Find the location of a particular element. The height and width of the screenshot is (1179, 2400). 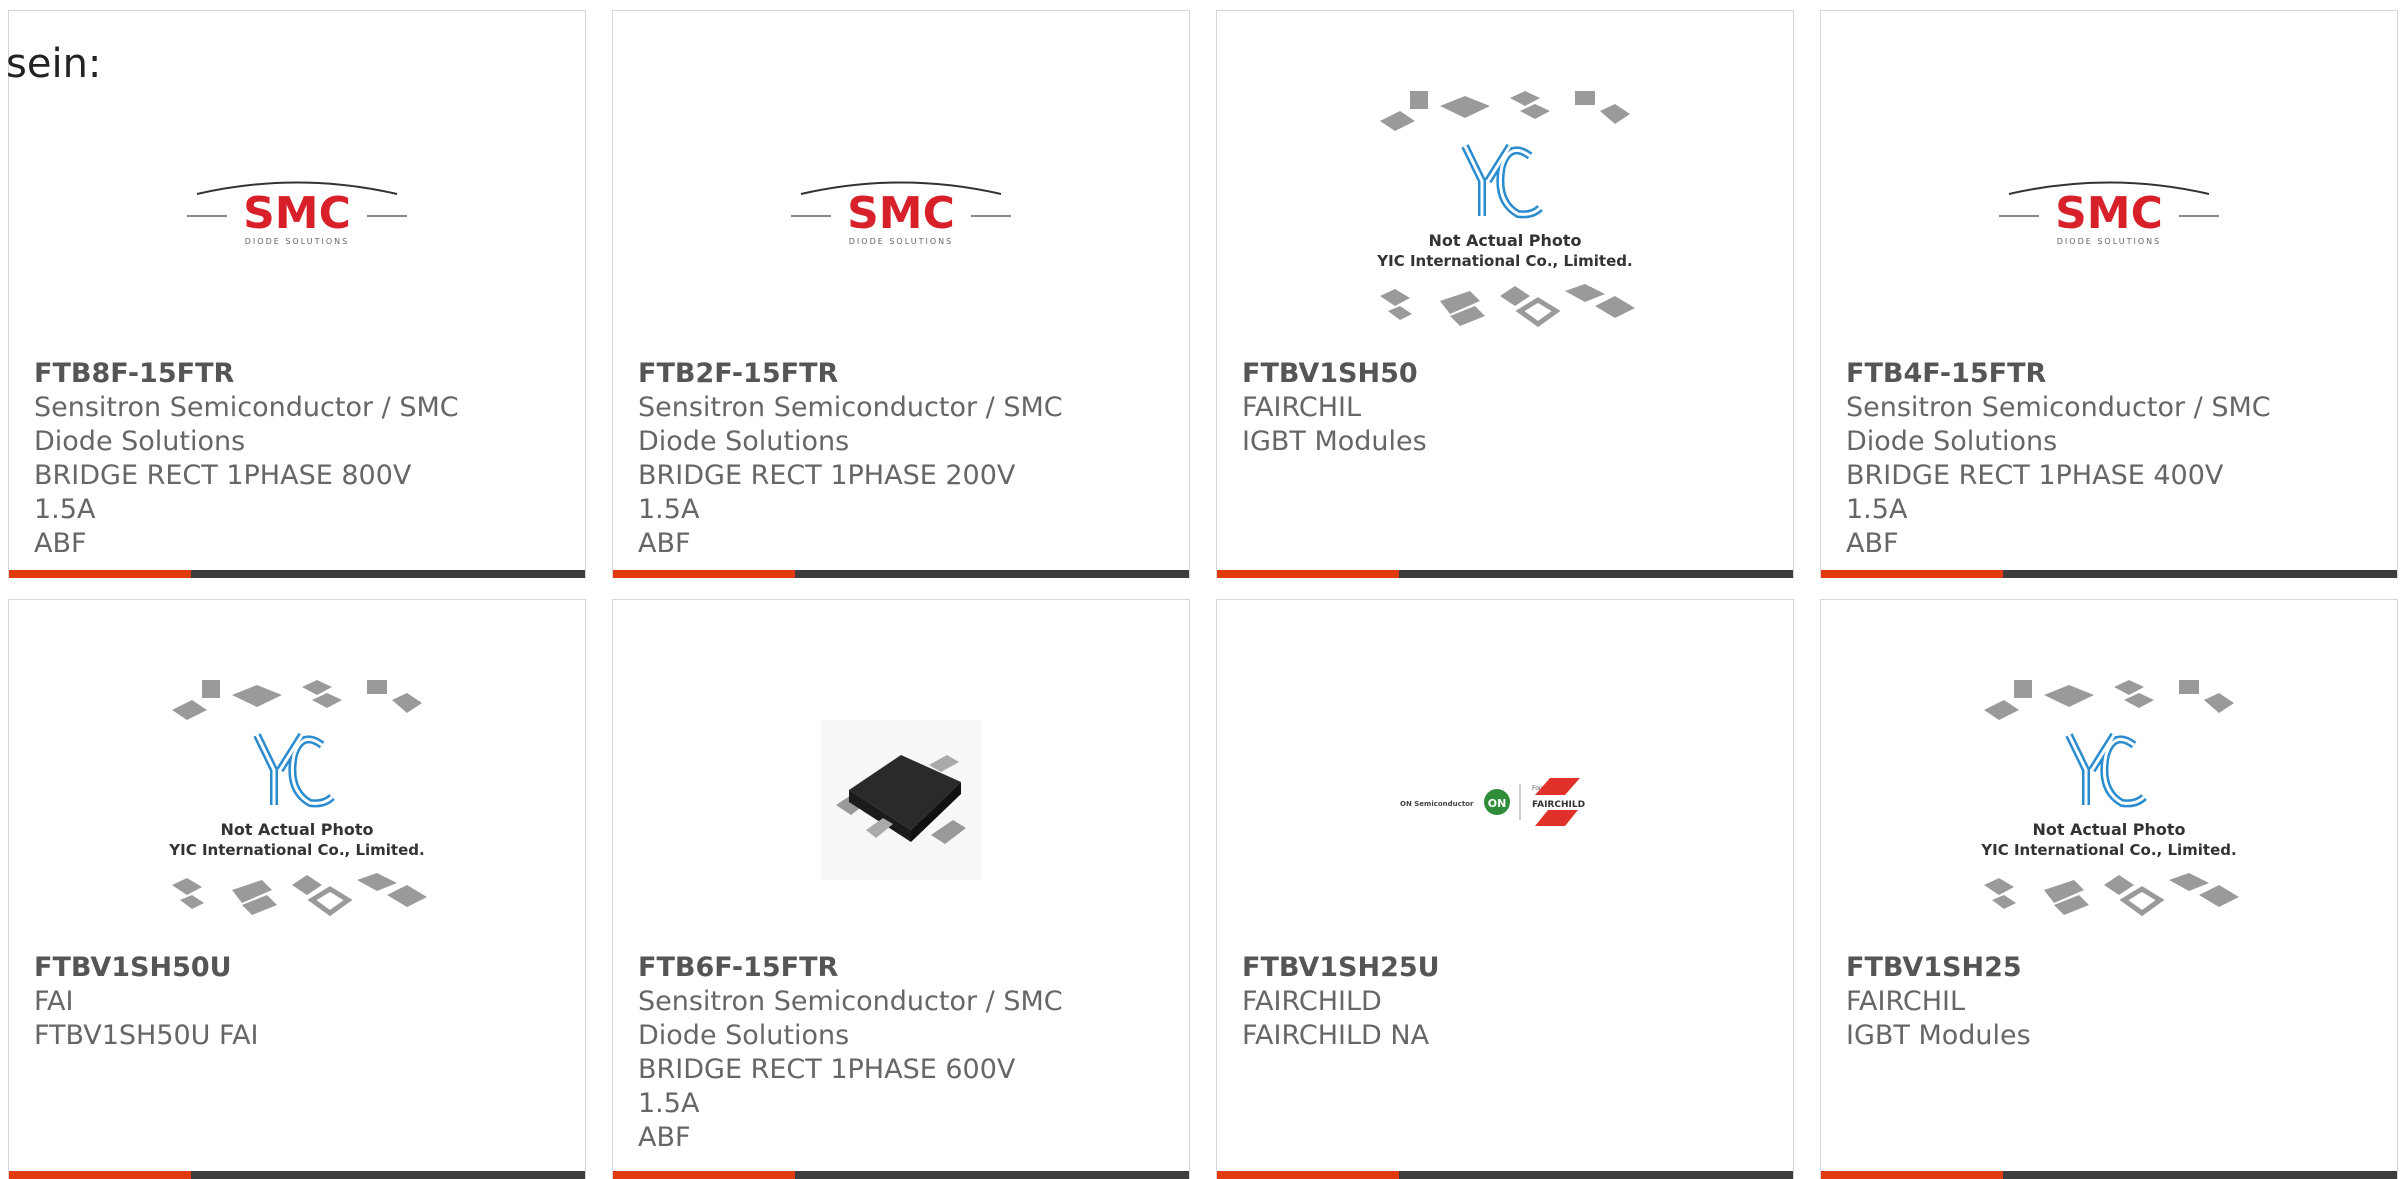

part-number: FTBV1SH50U is located at coordinates (249, 968).